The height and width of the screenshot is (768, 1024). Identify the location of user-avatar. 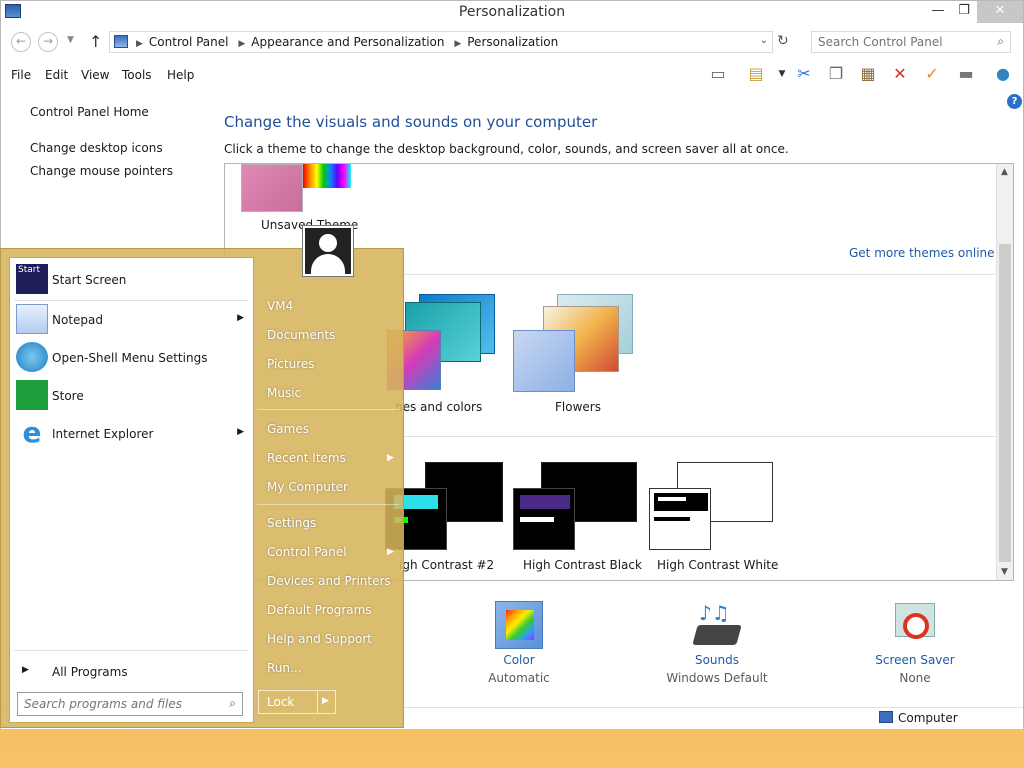
(328, 251).